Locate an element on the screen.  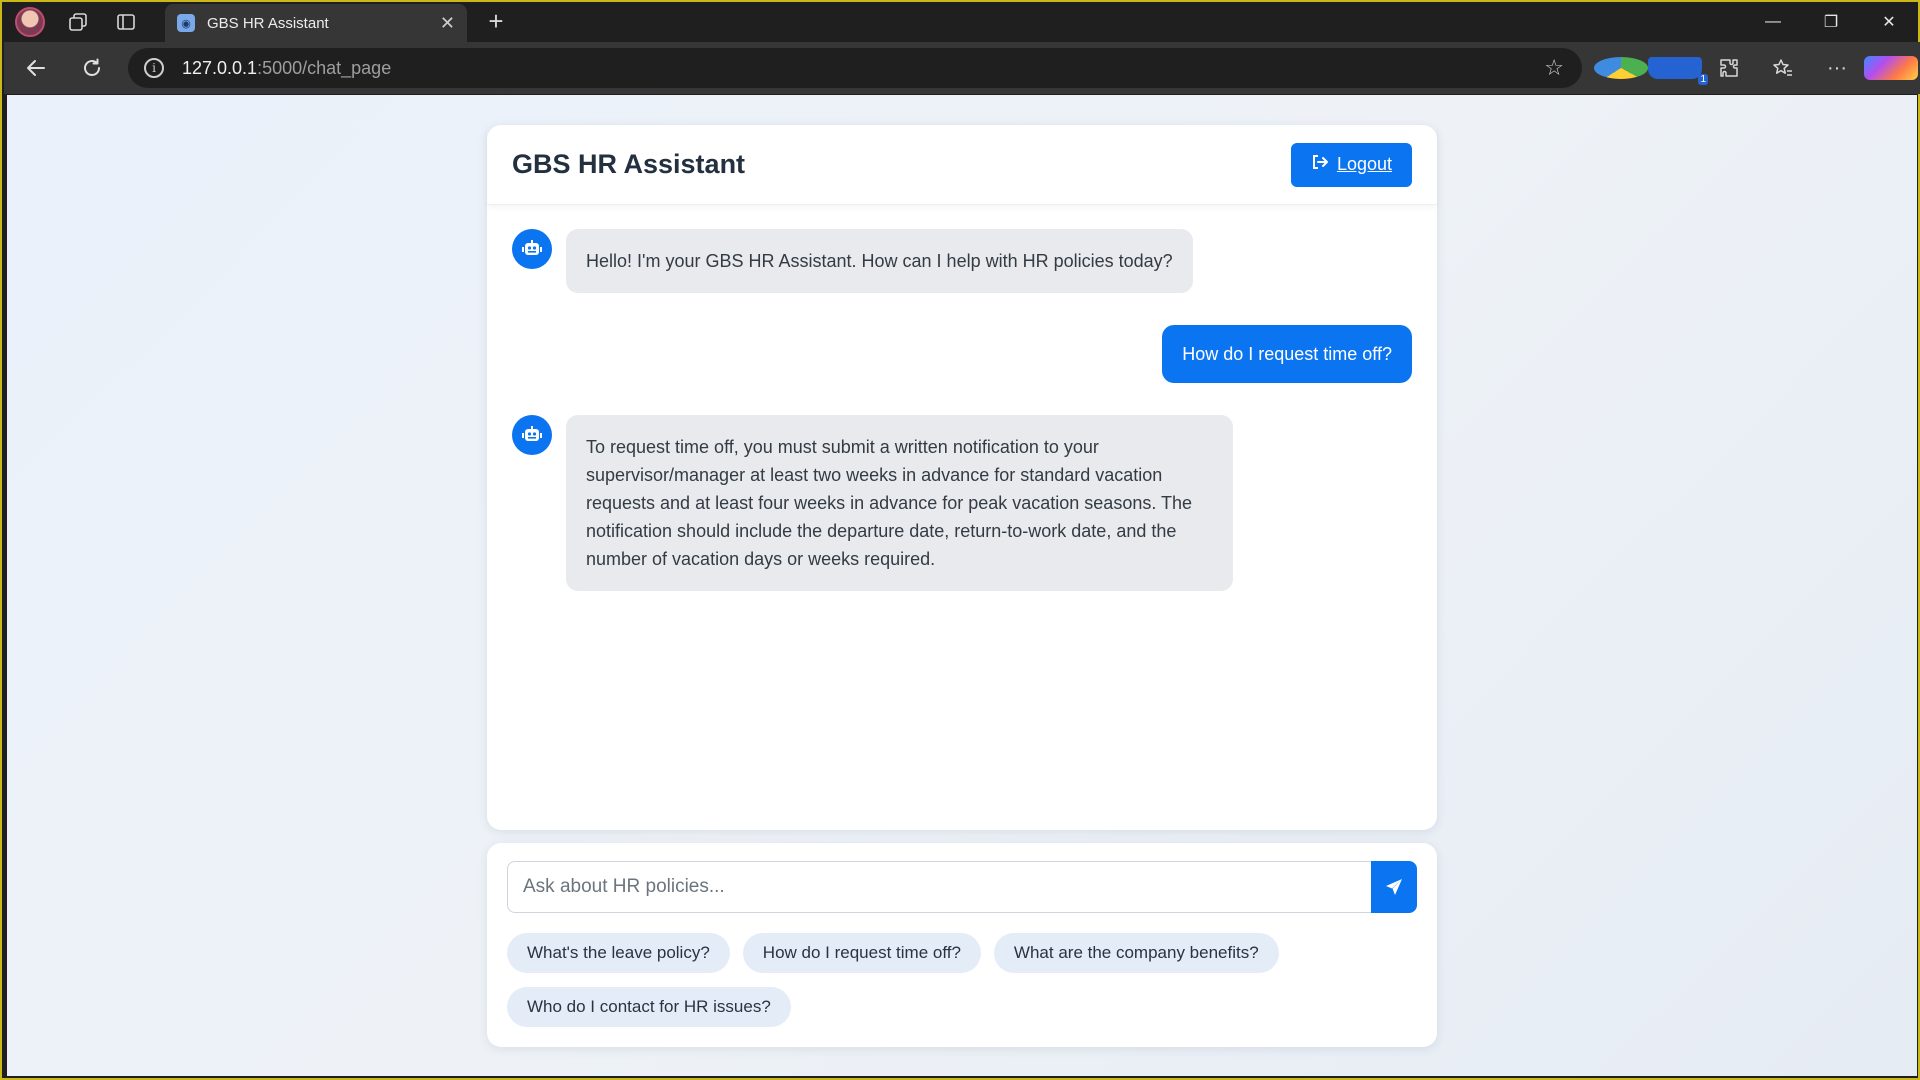
minimize-button: — is located at coordinates (1773, 22).